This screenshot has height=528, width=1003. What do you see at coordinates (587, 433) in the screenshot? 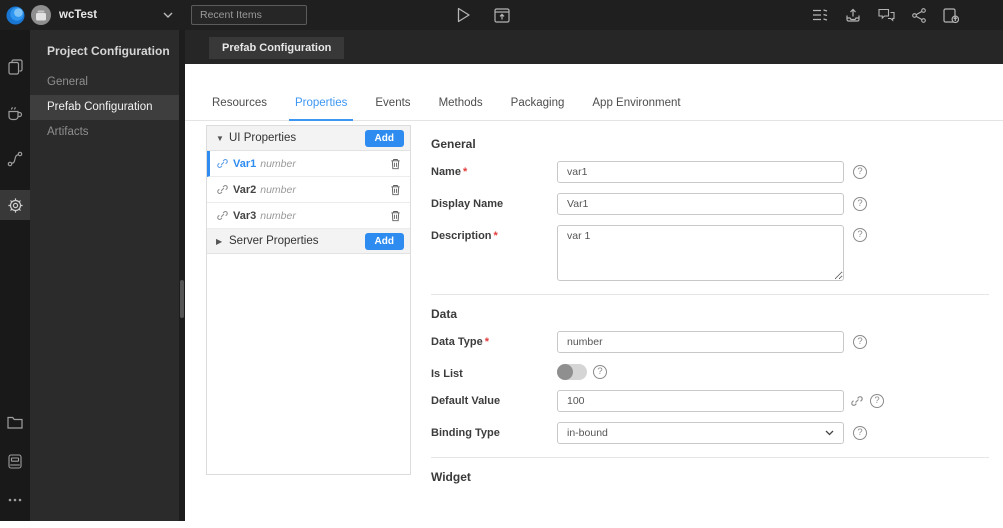
I see `binding-type-value: in-bound` at bounding box center [587, 433].